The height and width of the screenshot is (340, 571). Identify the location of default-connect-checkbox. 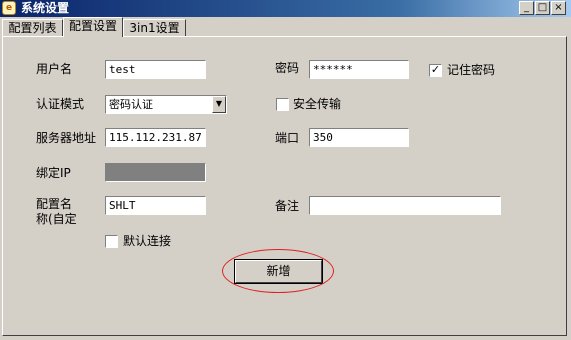
(111, 241).